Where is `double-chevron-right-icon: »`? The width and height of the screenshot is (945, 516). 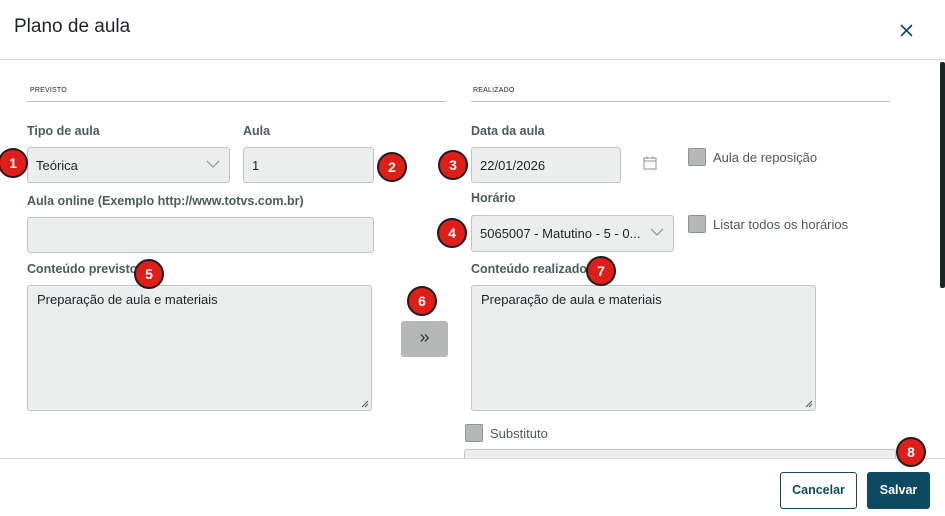
double-chevron-right-icon: » is located at coordinates (424, 337).